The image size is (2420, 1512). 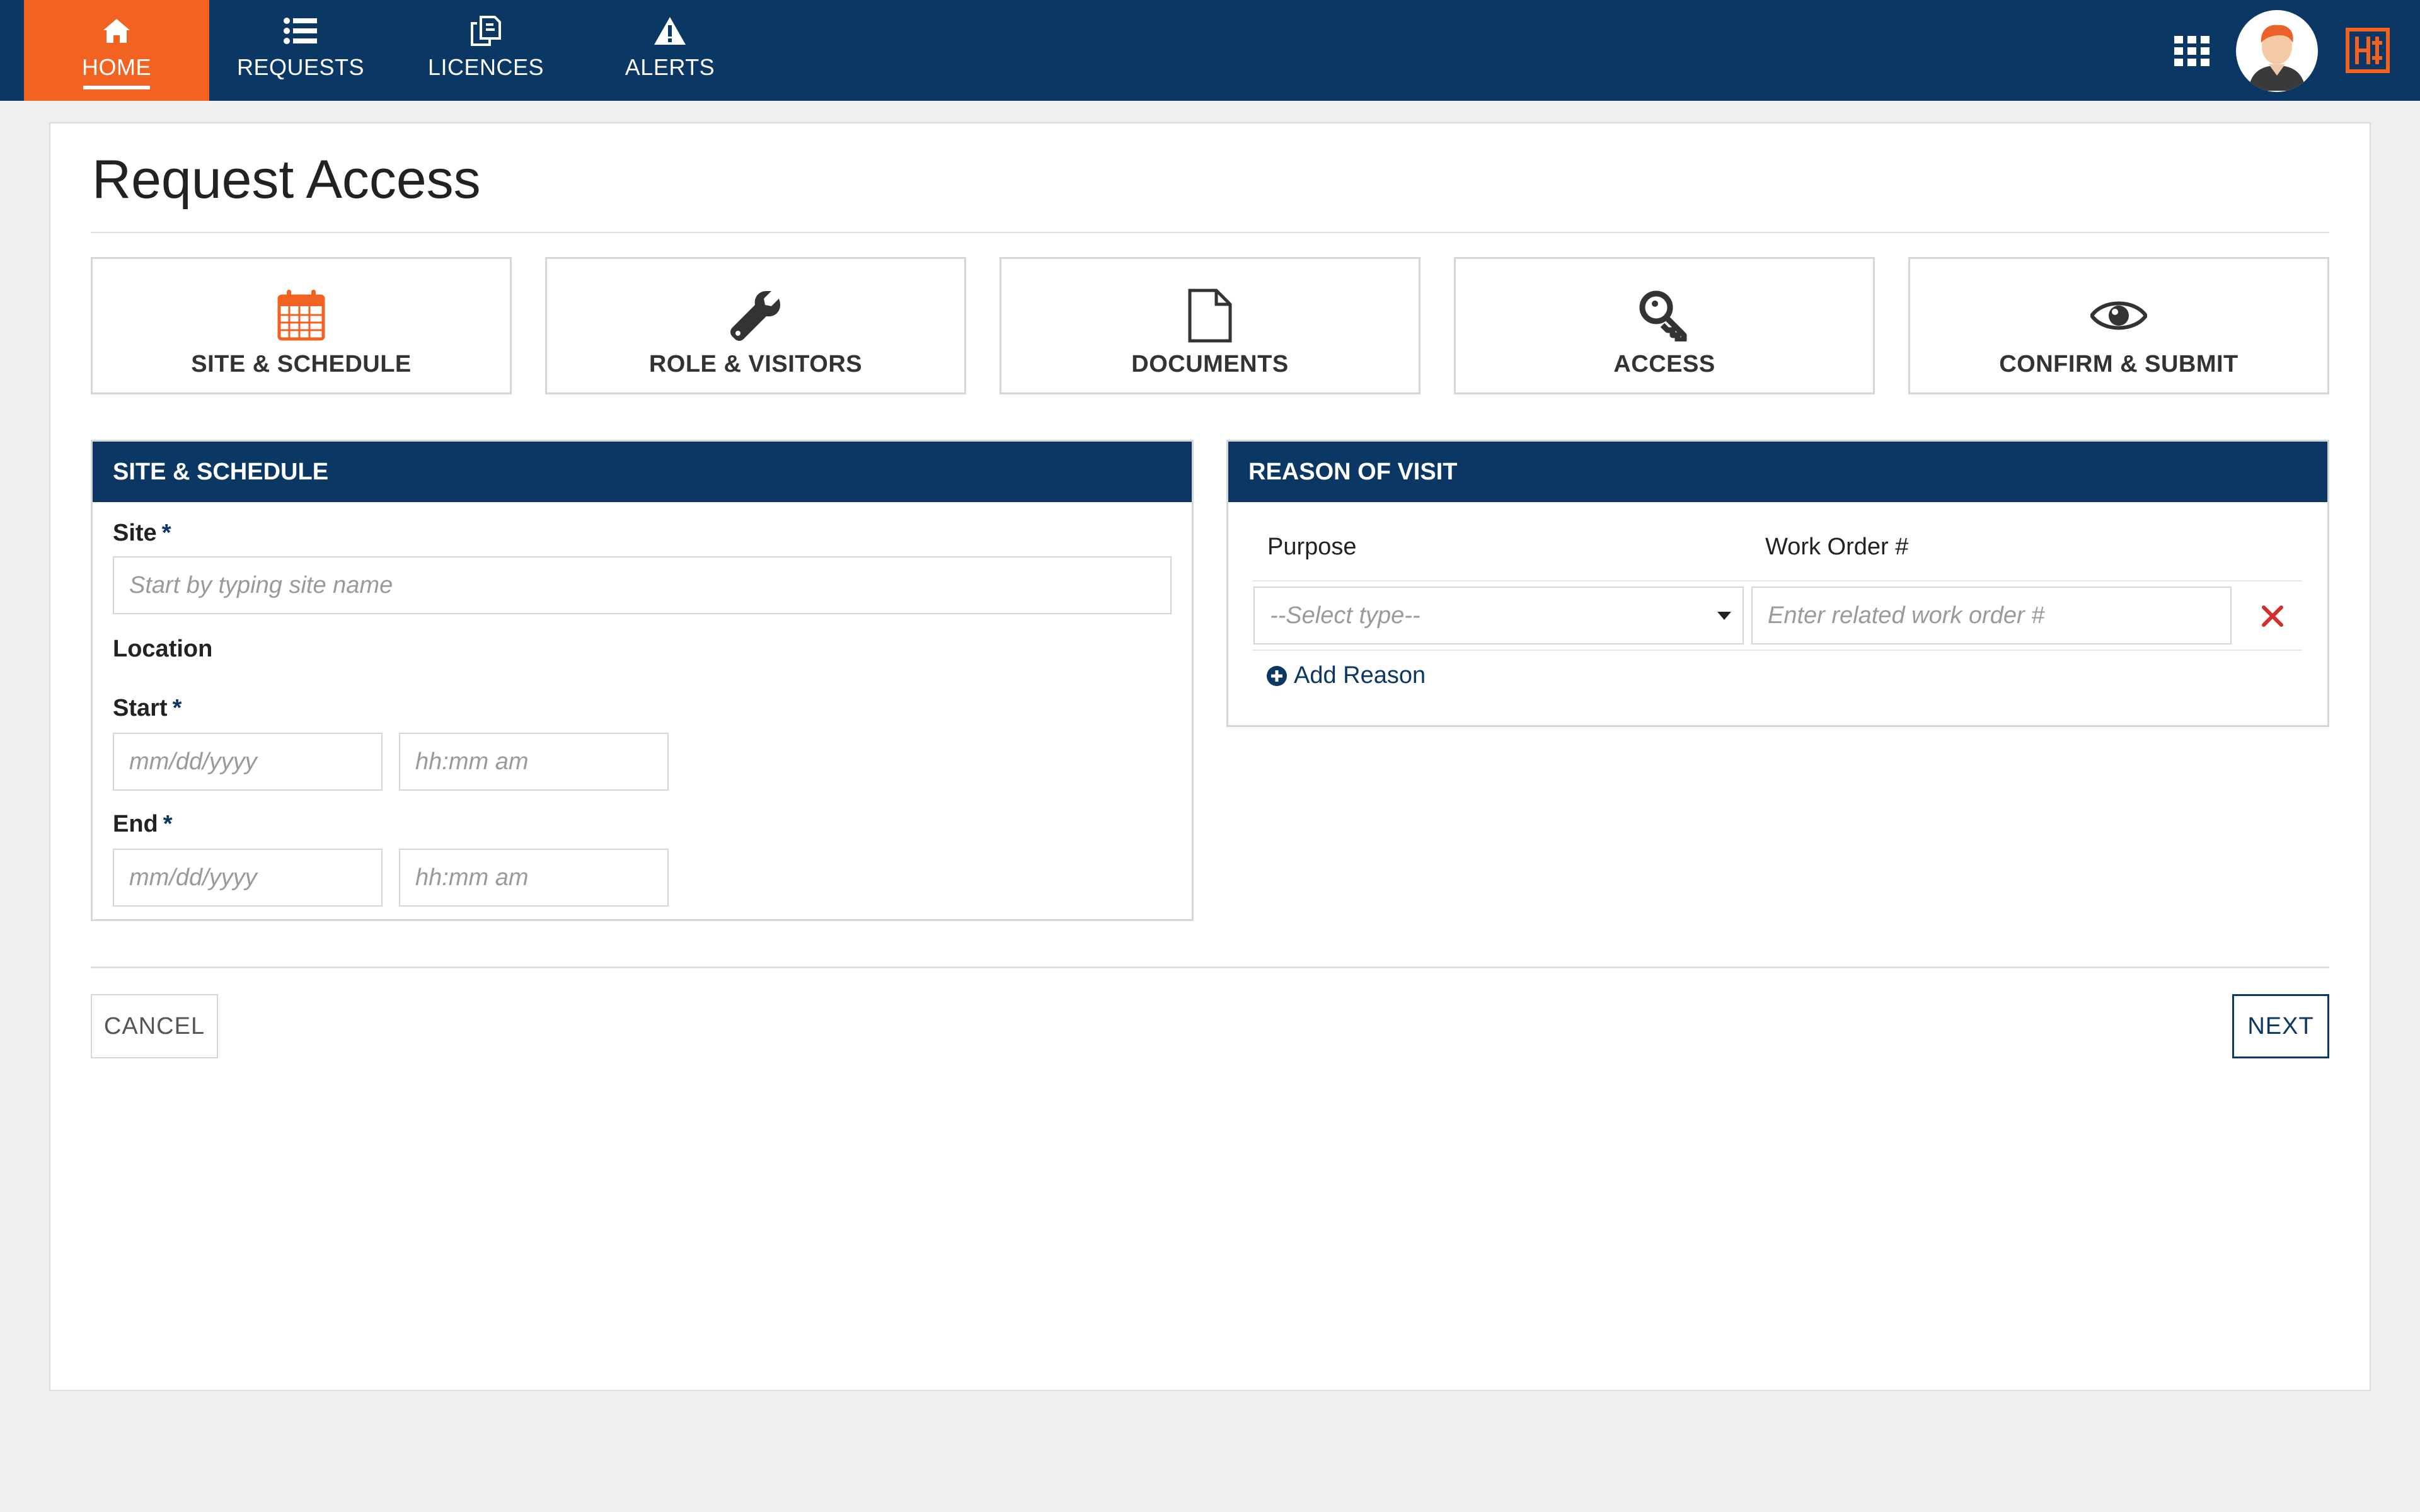 I want to click on end-time-input: hh:mm am, so click(x=534, y=878).